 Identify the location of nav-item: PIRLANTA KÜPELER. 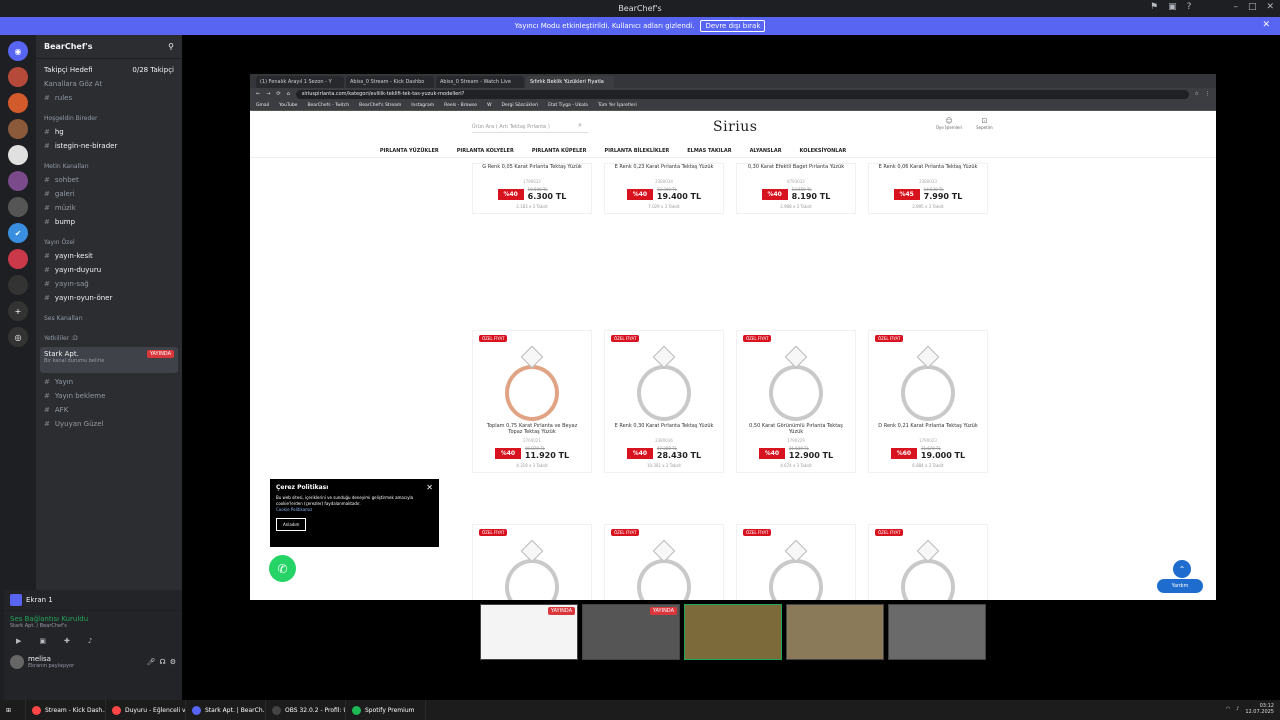
(559, 152).